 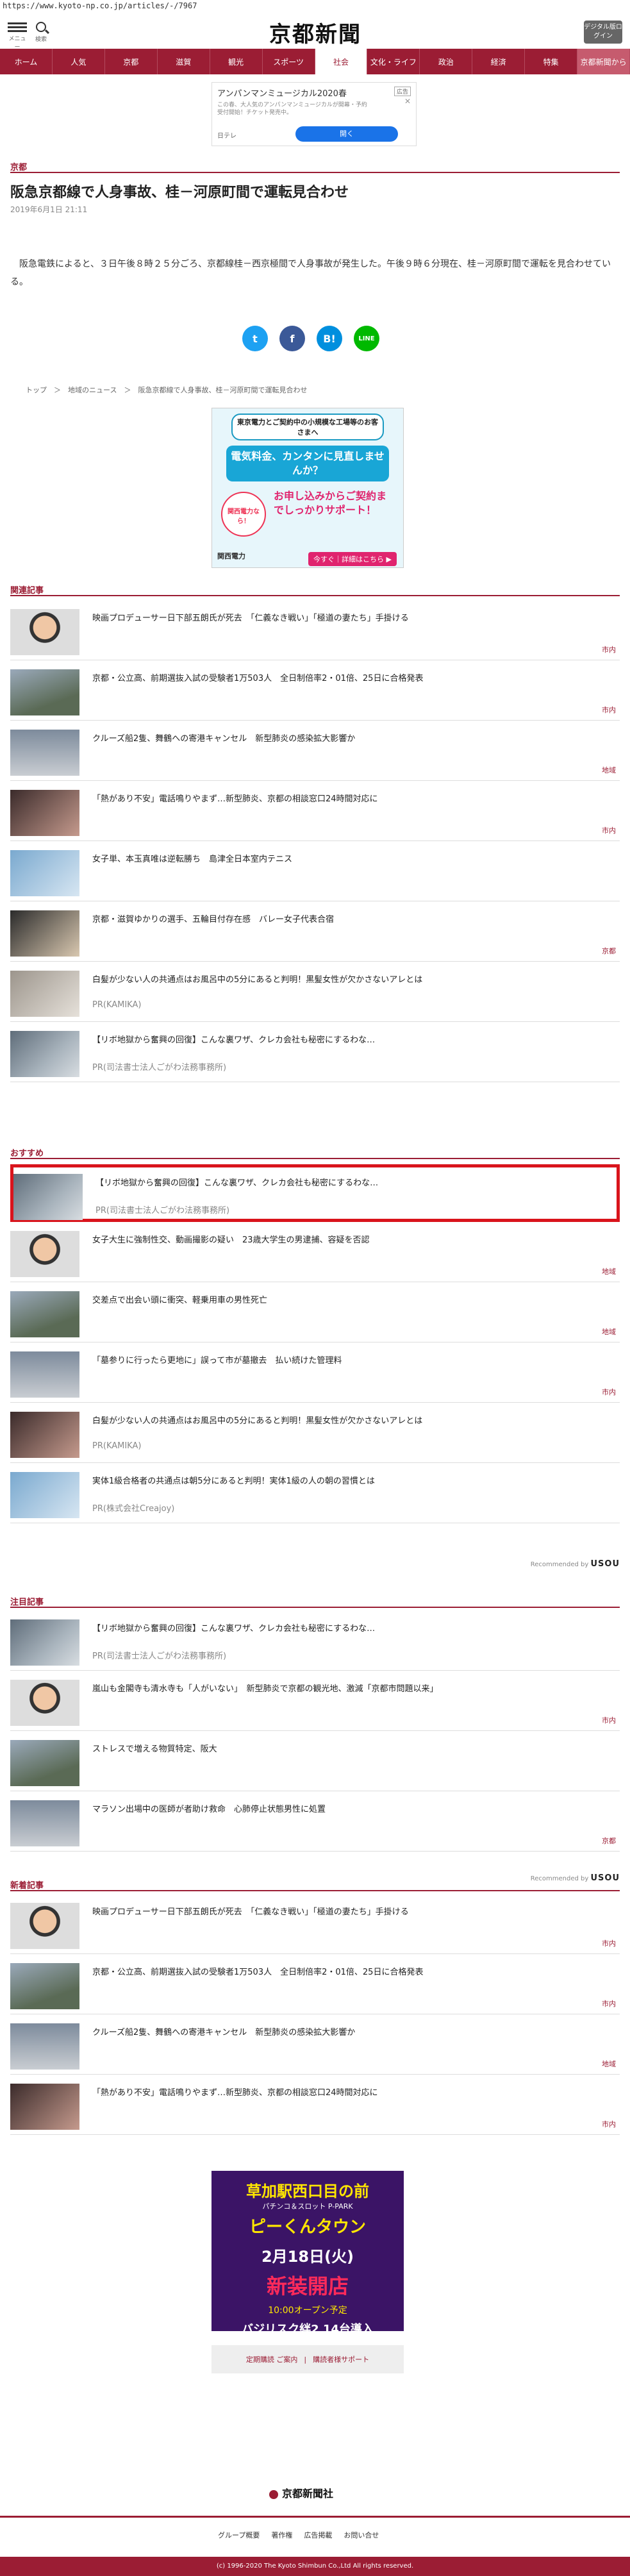 What do you see at coordinates (351, 1749) in the screenshot?
I see `item-title: ストレスで増える物質特定、阪大` at bounding box center [351, 1749].